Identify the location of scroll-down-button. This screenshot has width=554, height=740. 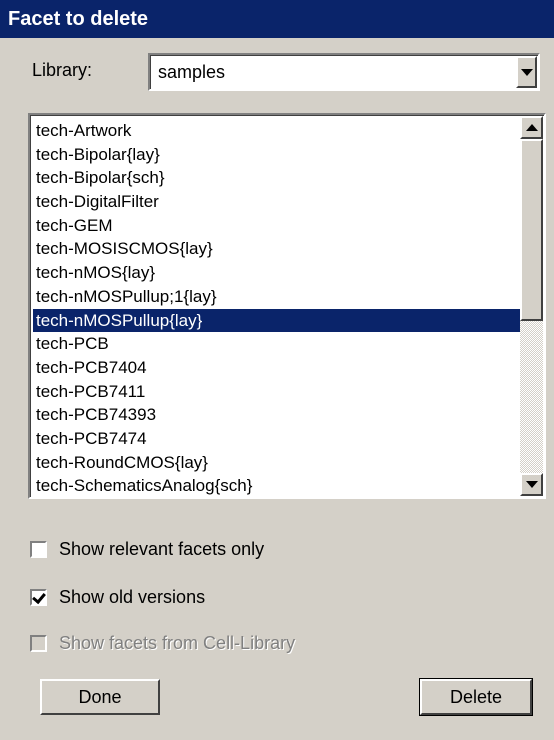
(531, 484).